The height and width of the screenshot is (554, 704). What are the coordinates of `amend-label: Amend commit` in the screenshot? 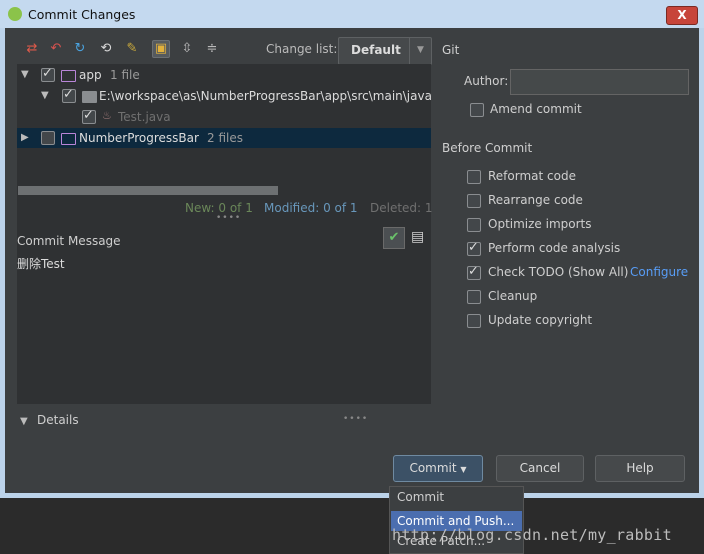 It's located at (536, 109).